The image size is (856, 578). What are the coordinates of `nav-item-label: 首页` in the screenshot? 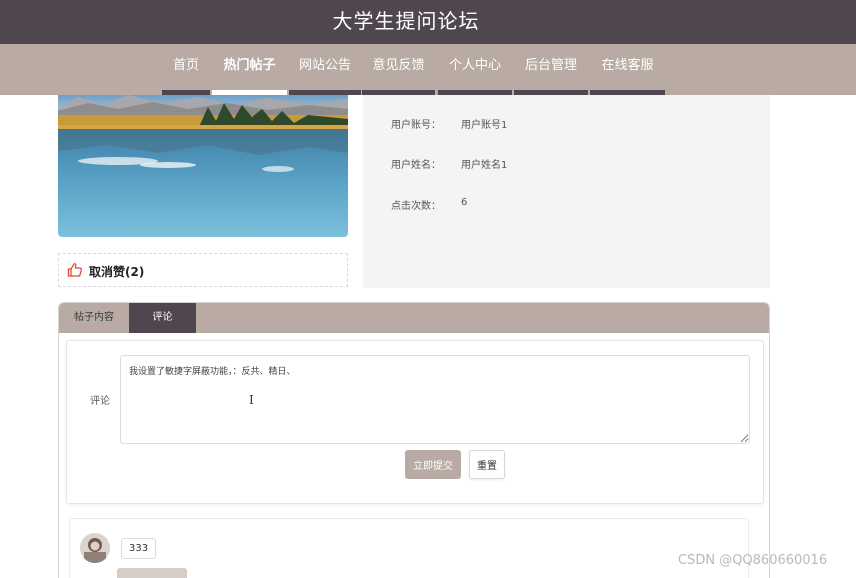 It's located at (185, 65).